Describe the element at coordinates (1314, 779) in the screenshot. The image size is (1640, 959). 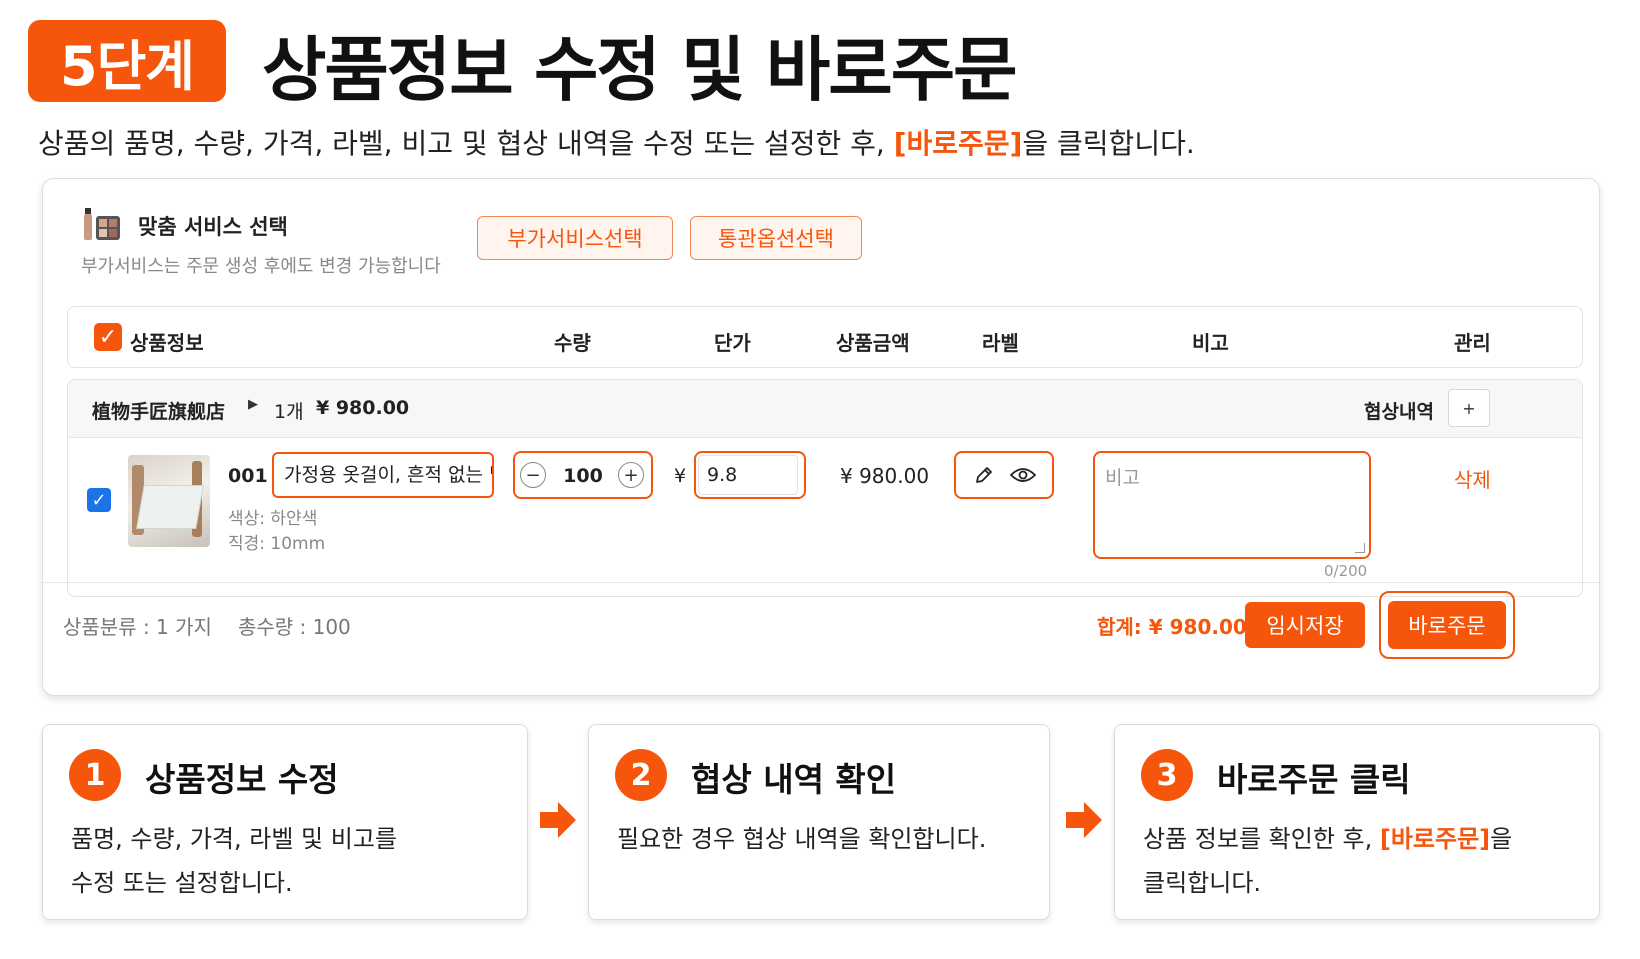
I see `step-title: 바로주문 클릭` at that location.